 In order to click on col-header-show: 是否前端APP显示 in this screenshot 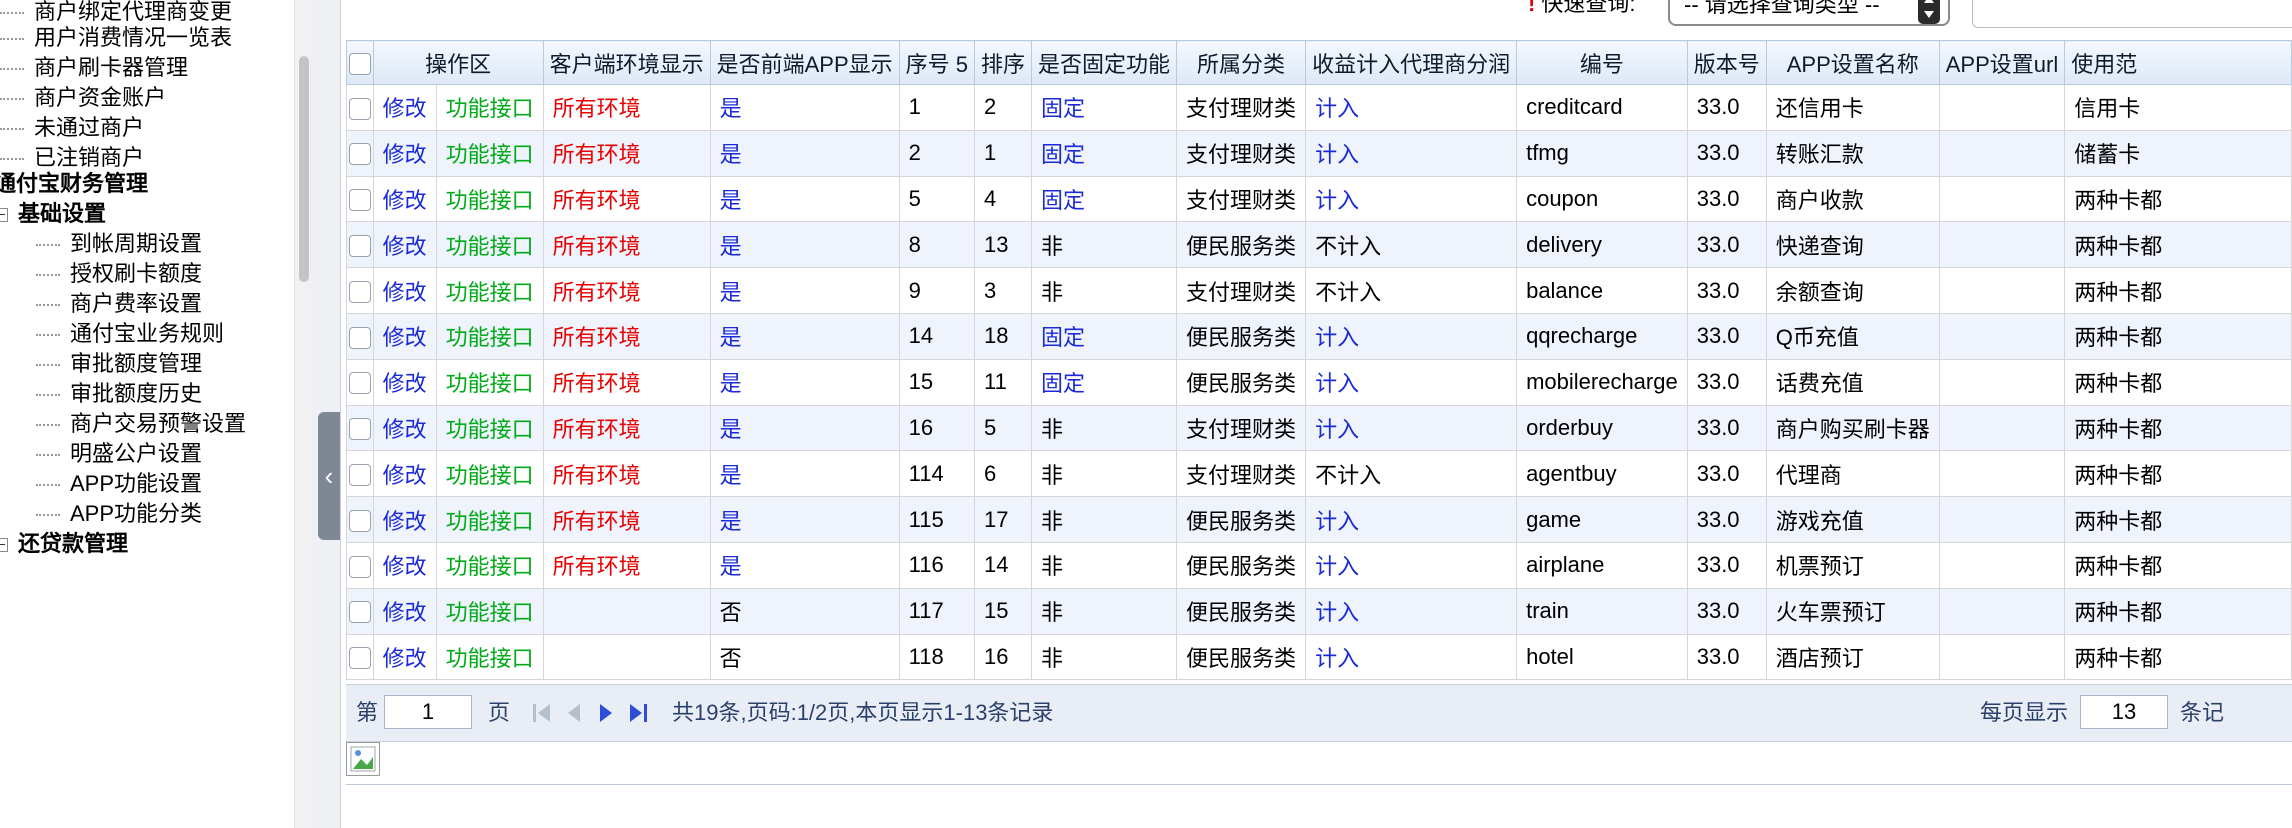, I will do `click(804, 62)`.